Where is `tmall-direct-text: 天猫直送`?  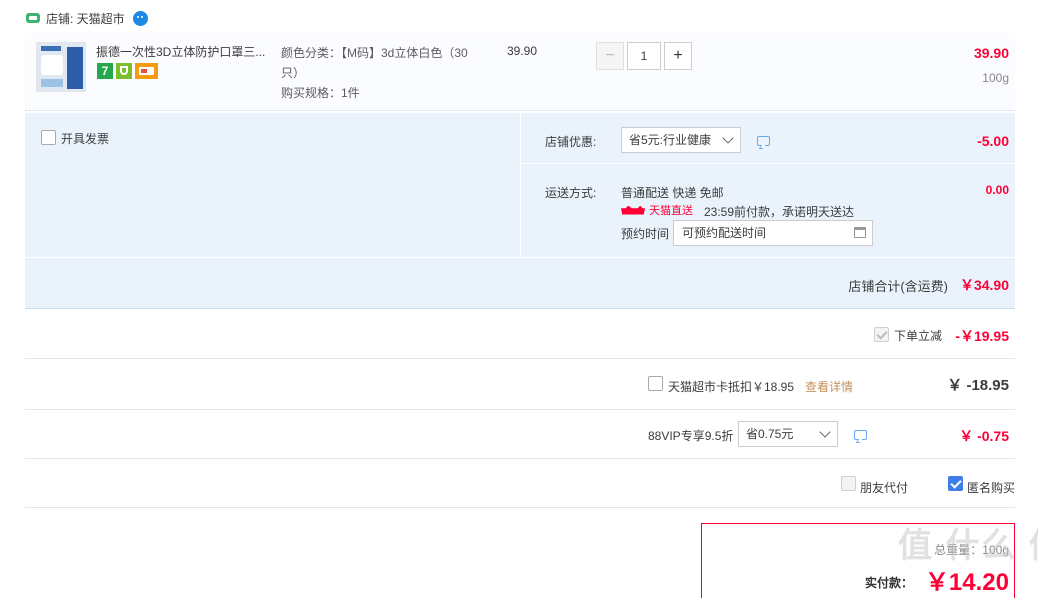 tmall-direct-text: 天猫直送 is located at coordinates (671, 211).